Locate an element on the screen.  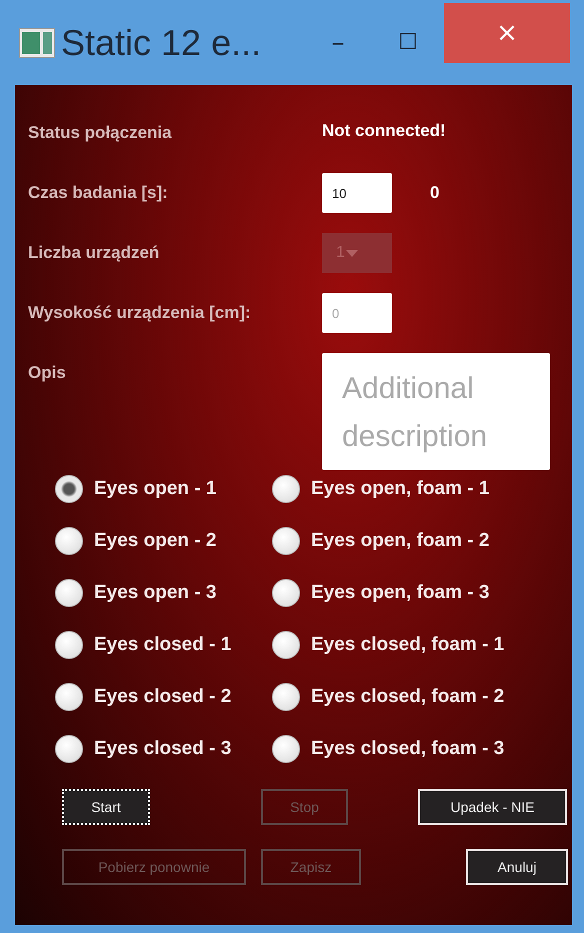
app-icon is located at coordinates (37, 43).